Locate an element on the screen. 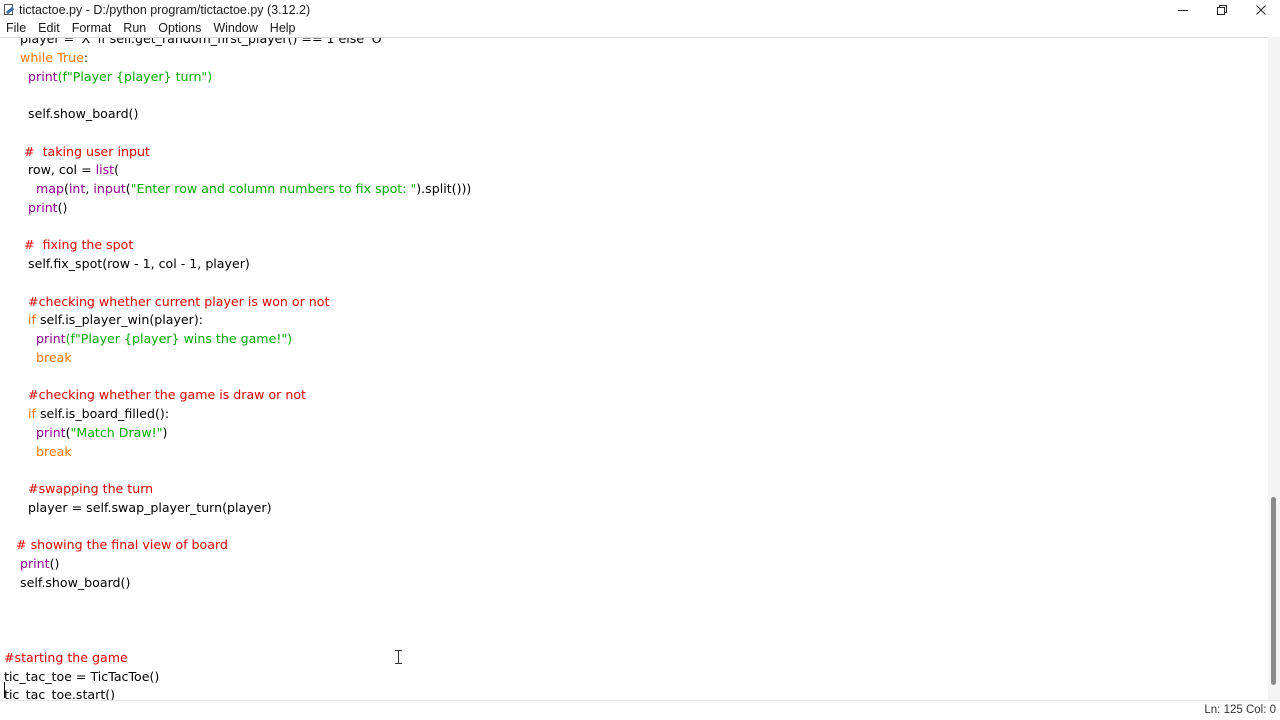 Image resolution: width=1280 pixels, height=720 pixels. code-token: #starting the game is located at coordinates (66, 657).